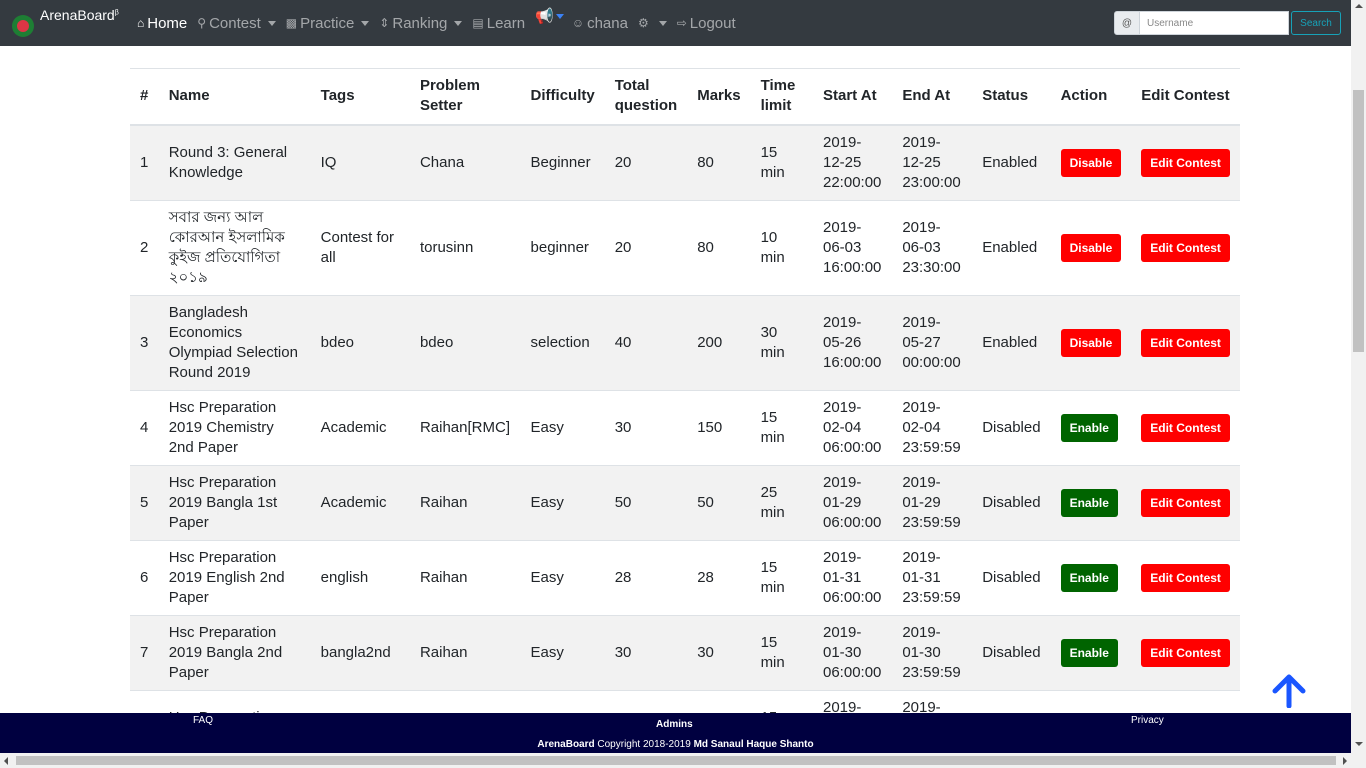 The height and width of the screenshot is (768, 1366). What do you see at coordinates (144, 652) in the screenshot?
I see `row-number-cell: 7` at bounding box center [144, 652].